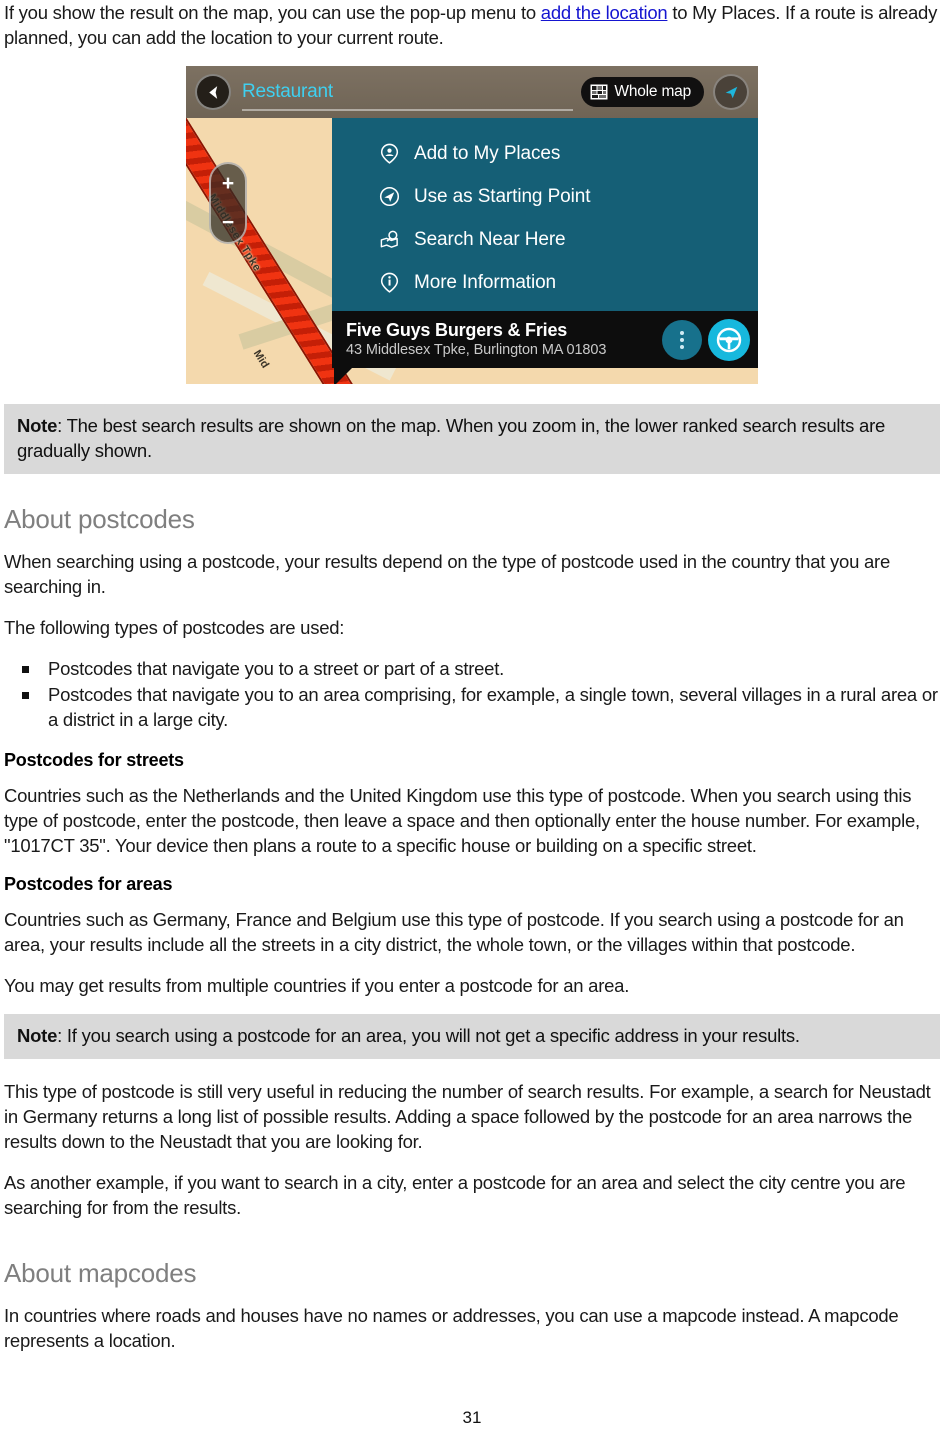  What do you see at coordinates (389, 154) in the screenshot?
I see `place-pin-icon` at bounding box center [389, 154].